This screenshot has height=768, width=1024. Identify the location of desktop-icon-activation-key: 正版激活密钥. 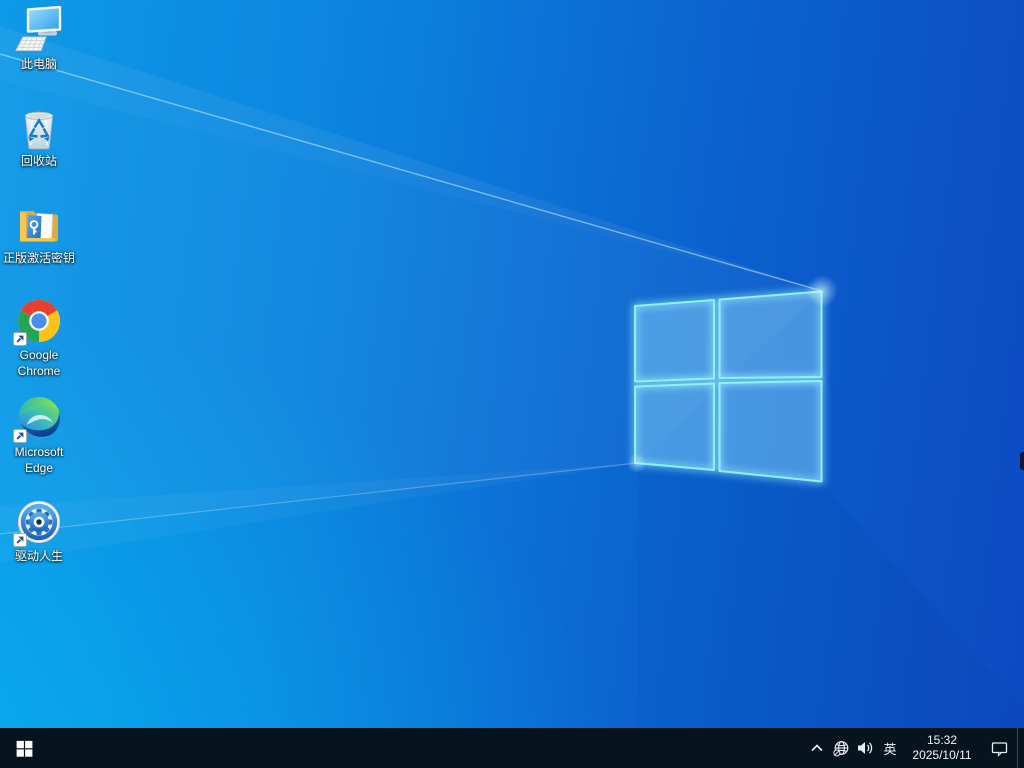
(39, 233).